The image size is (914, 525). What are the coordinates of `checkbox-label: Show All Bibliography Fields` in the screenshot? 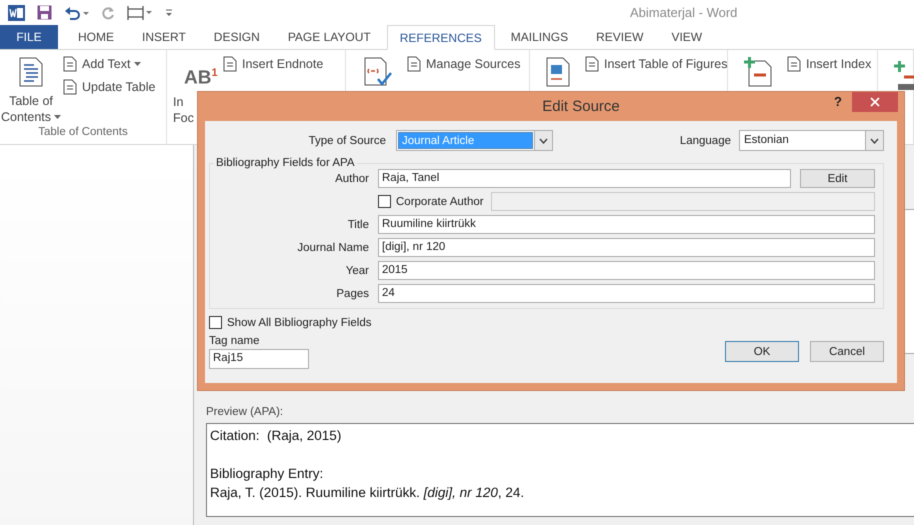 It's located at (299, 322).